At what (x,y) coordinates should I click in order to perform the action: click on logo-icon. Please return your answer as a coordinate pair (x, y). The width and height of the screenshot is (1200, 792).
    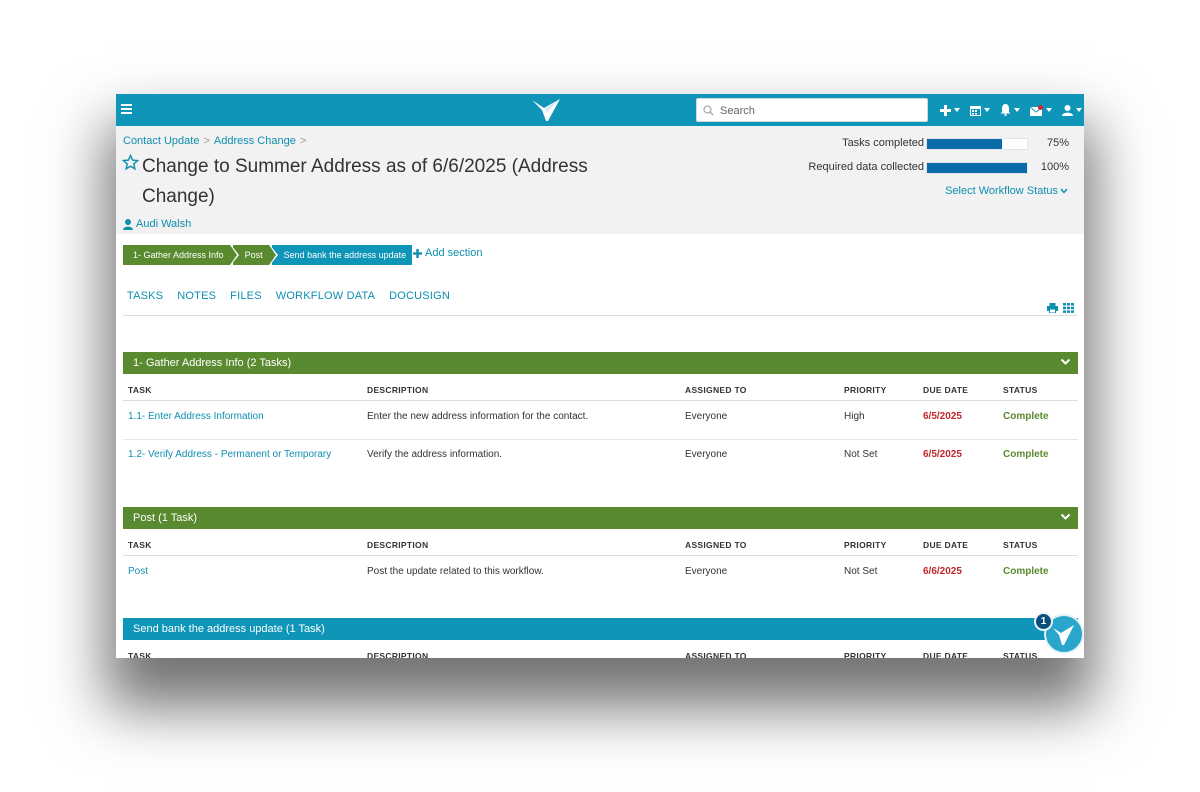
    Looking at the image, I should click on (547, 110).